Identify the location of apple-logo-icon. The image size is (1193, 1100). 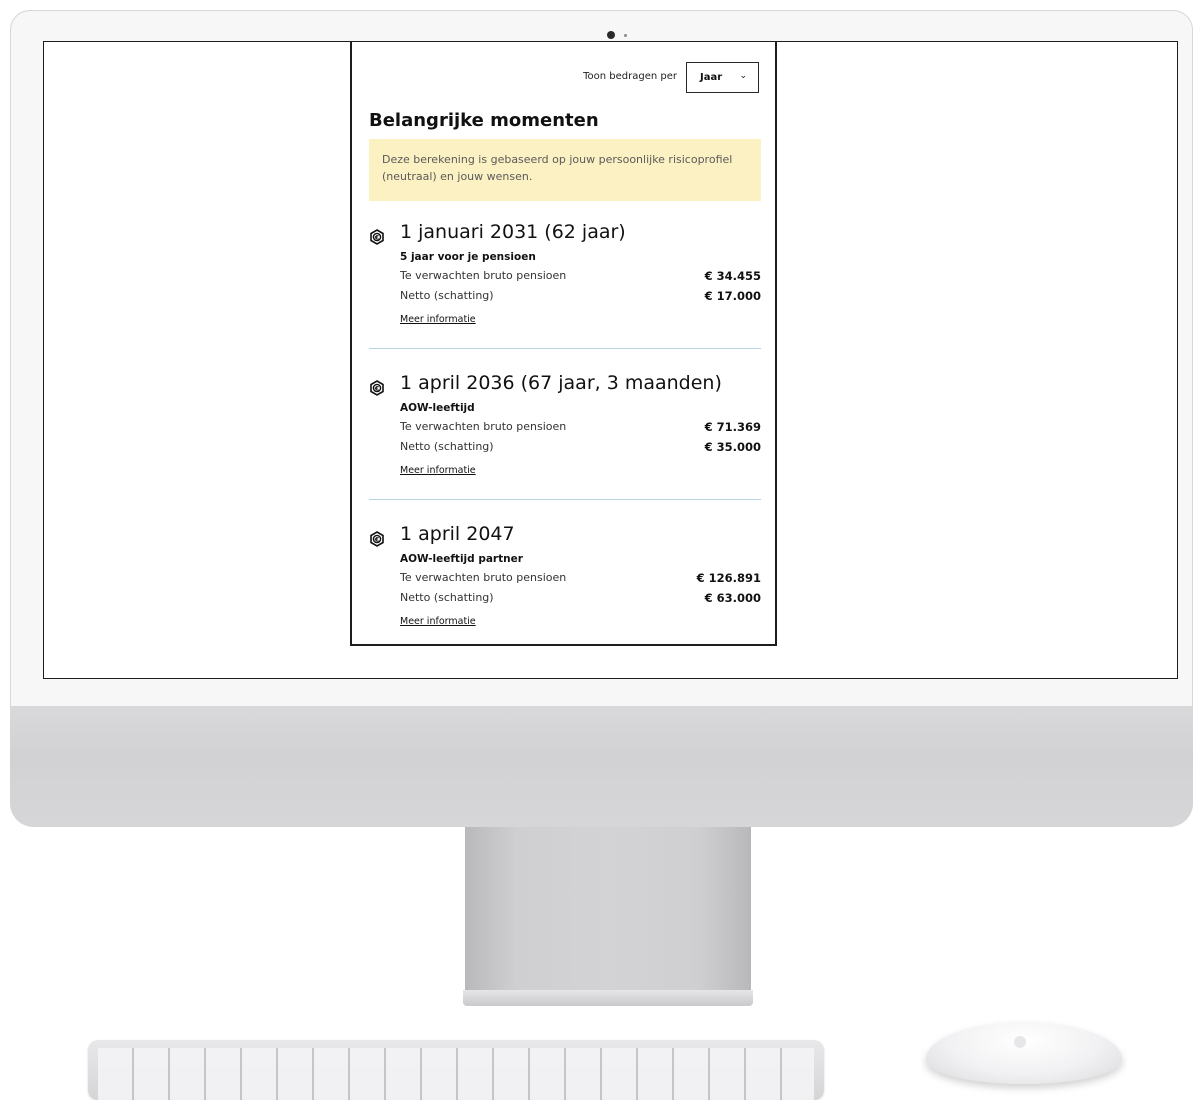
(1020, 1042).